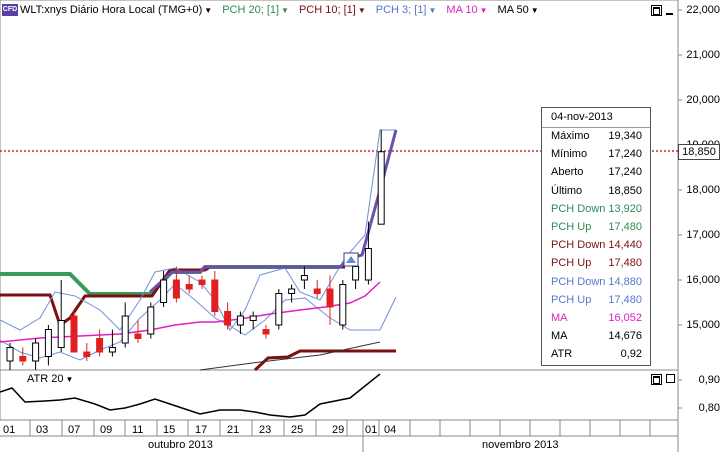 The image size is (726, 452). I want to click on legend-pch10: PCH 10; [1] ▼, so click(332, 10).